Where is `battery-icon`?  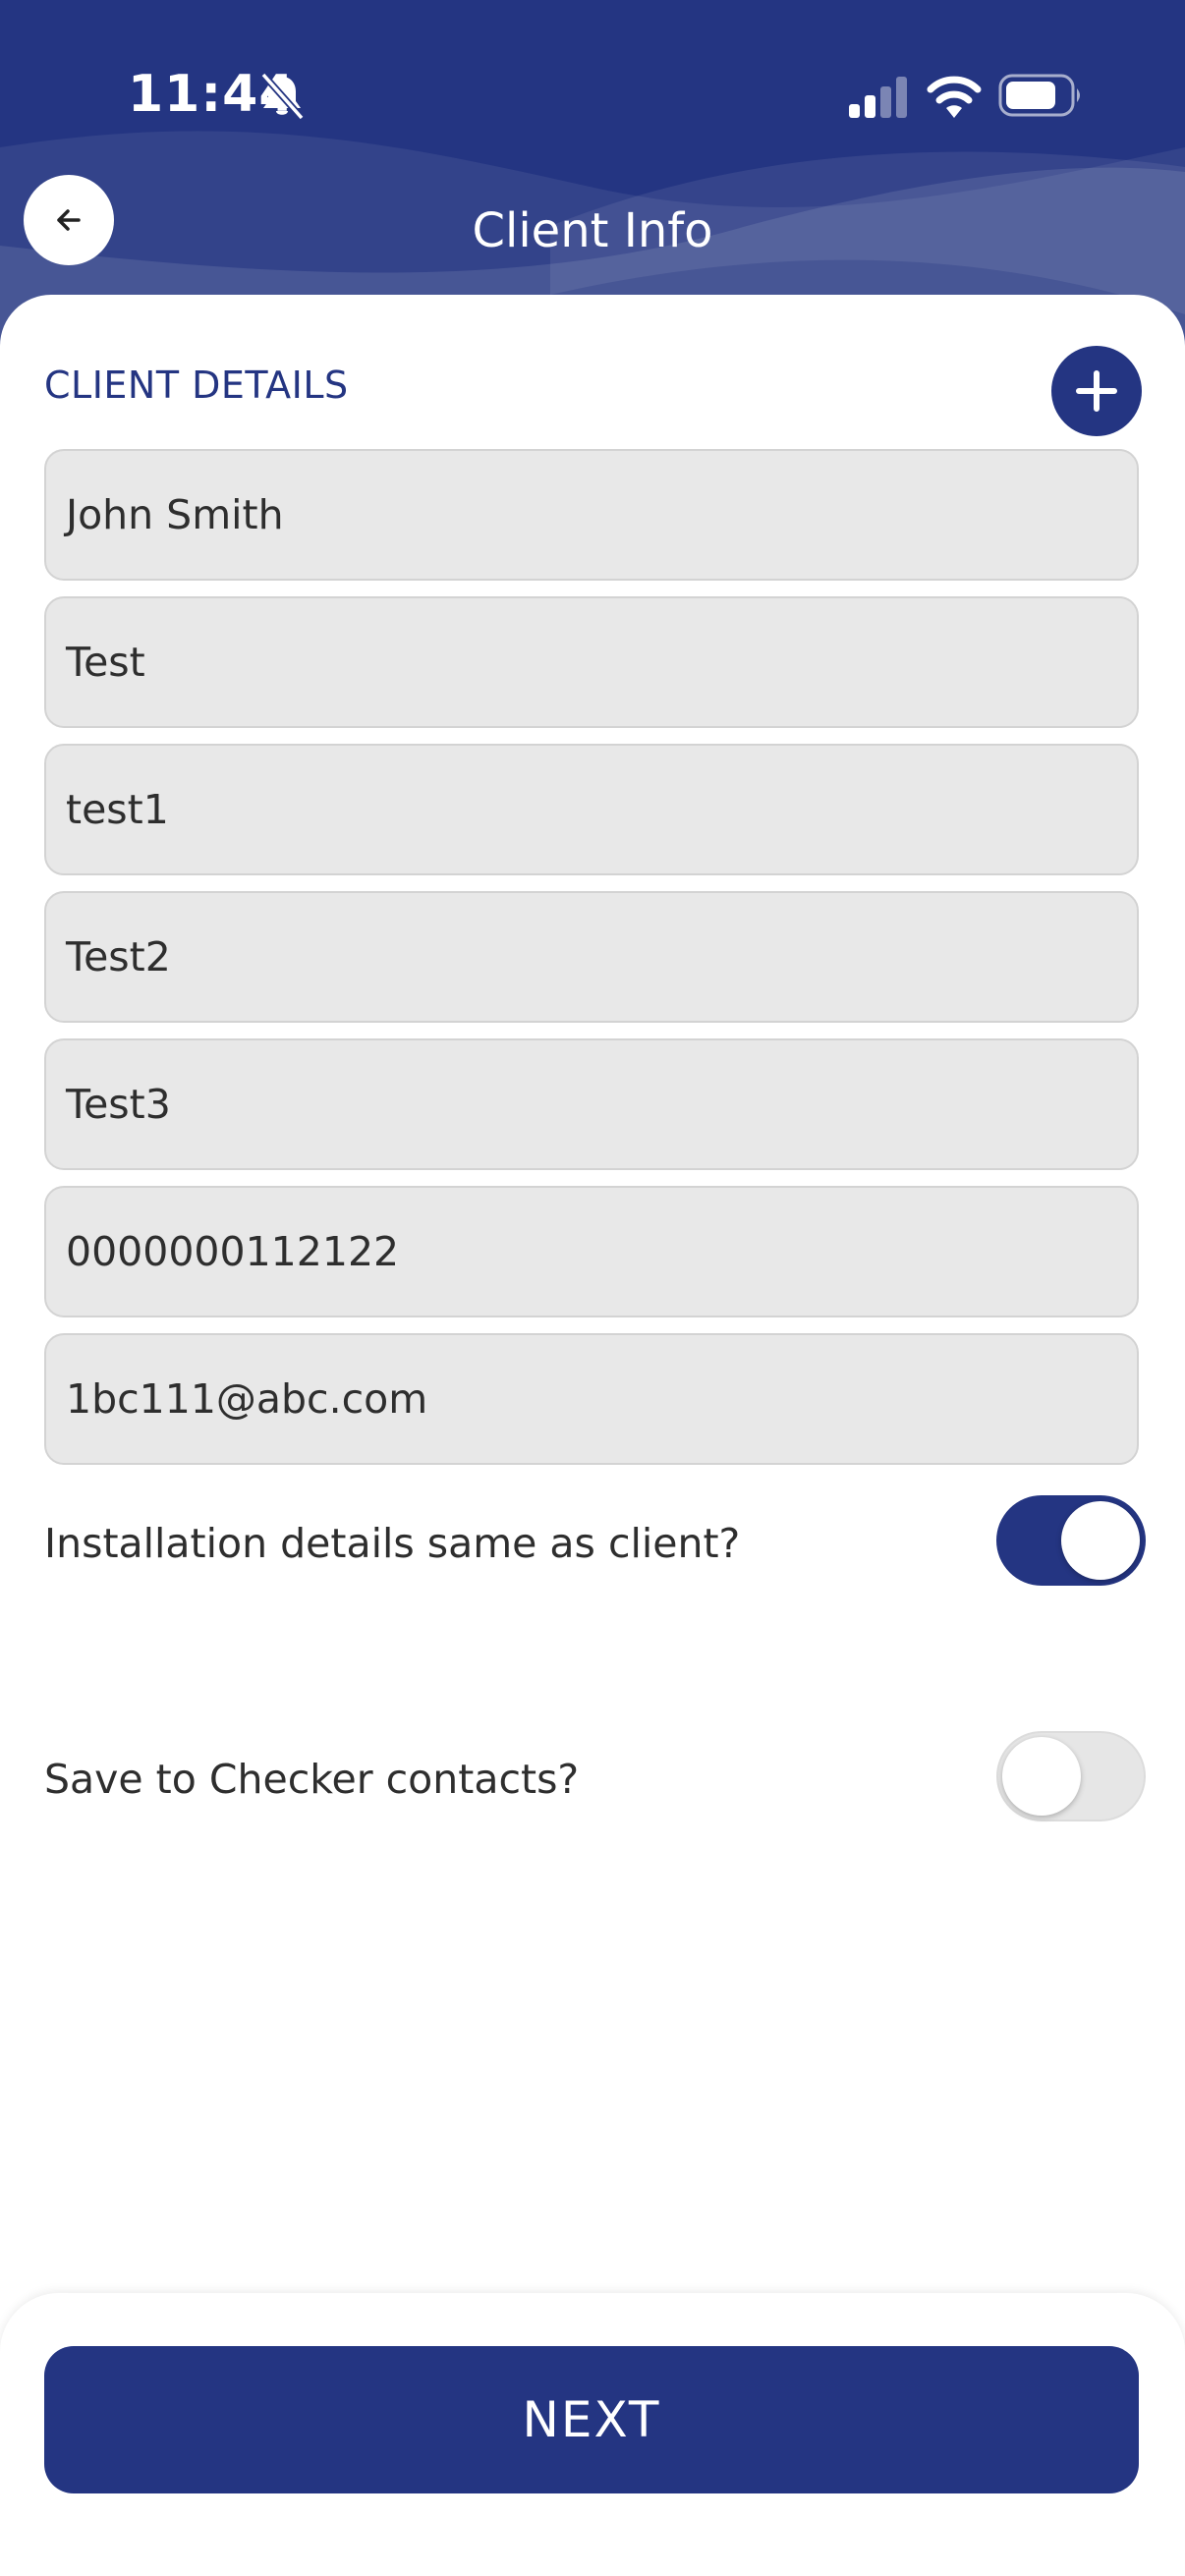 battery-icon is located at coordinates (1039, 95).